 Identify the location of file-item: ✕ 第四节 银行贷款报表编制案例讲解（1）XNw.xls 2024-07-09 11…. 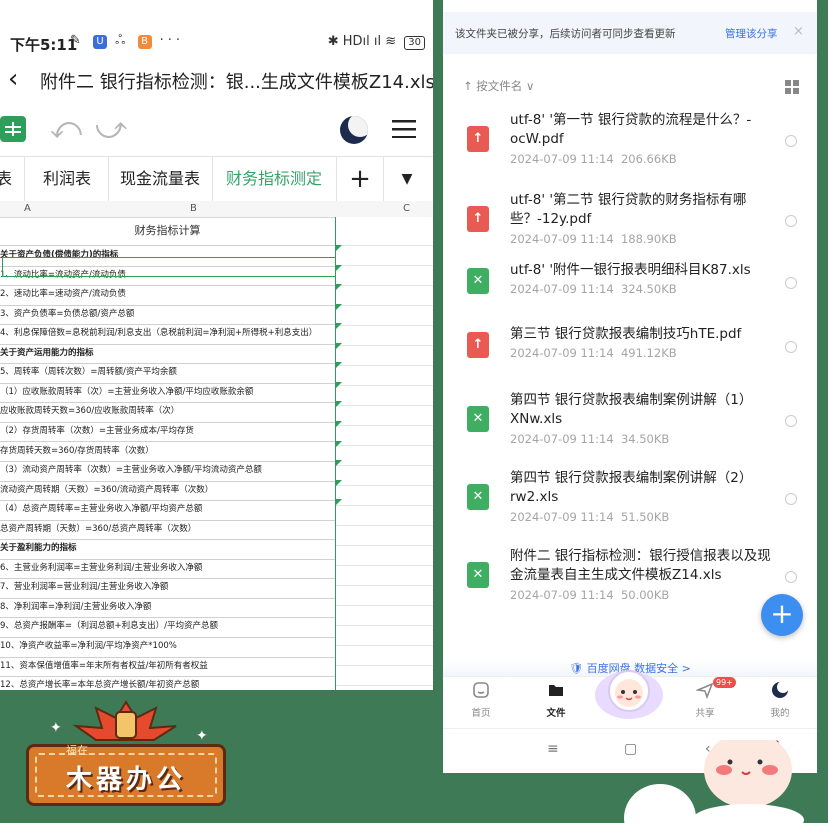
(630, 427).